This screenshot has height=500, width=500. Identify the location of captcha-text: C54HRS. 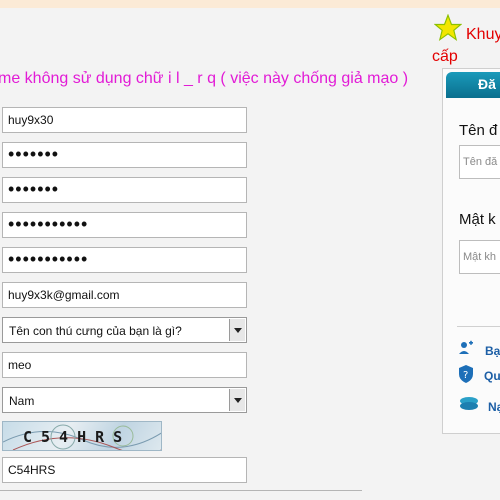
(77, 437).